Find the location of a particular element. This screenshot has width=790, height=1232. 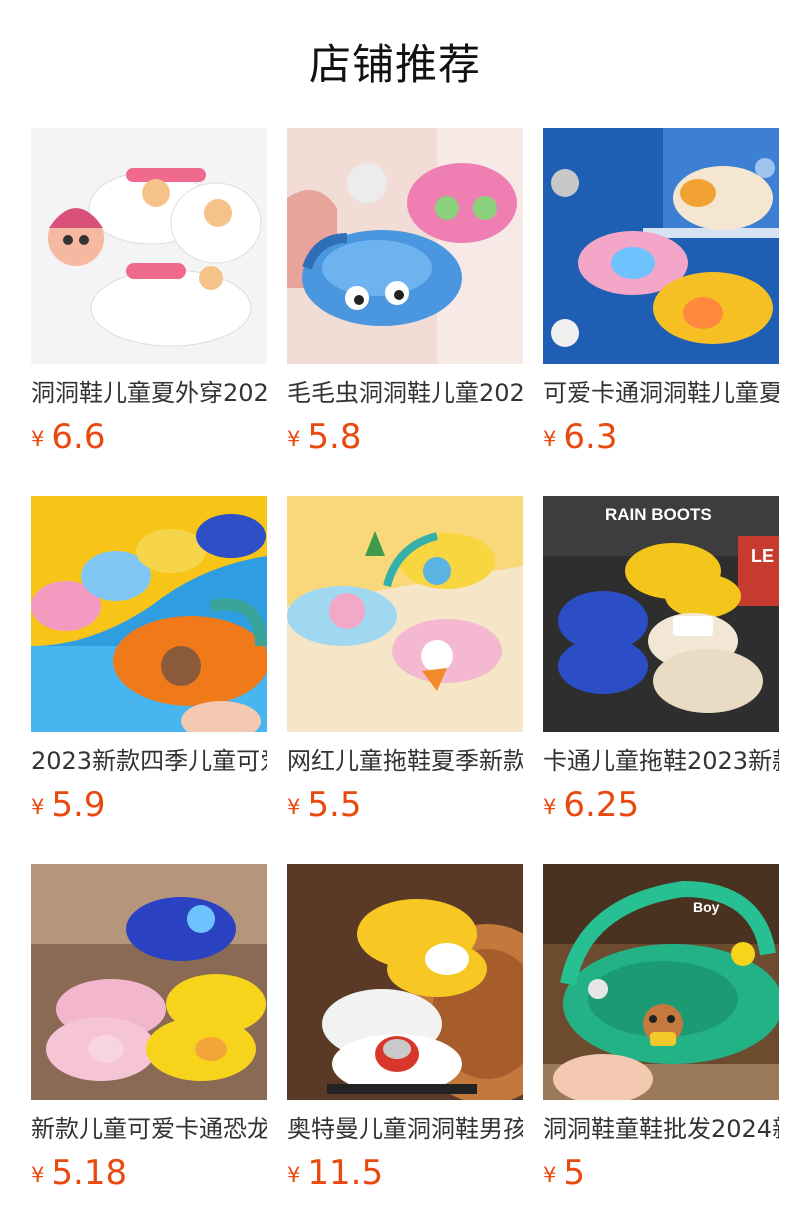

white-clogs-image is located at coordinates (149, 246).